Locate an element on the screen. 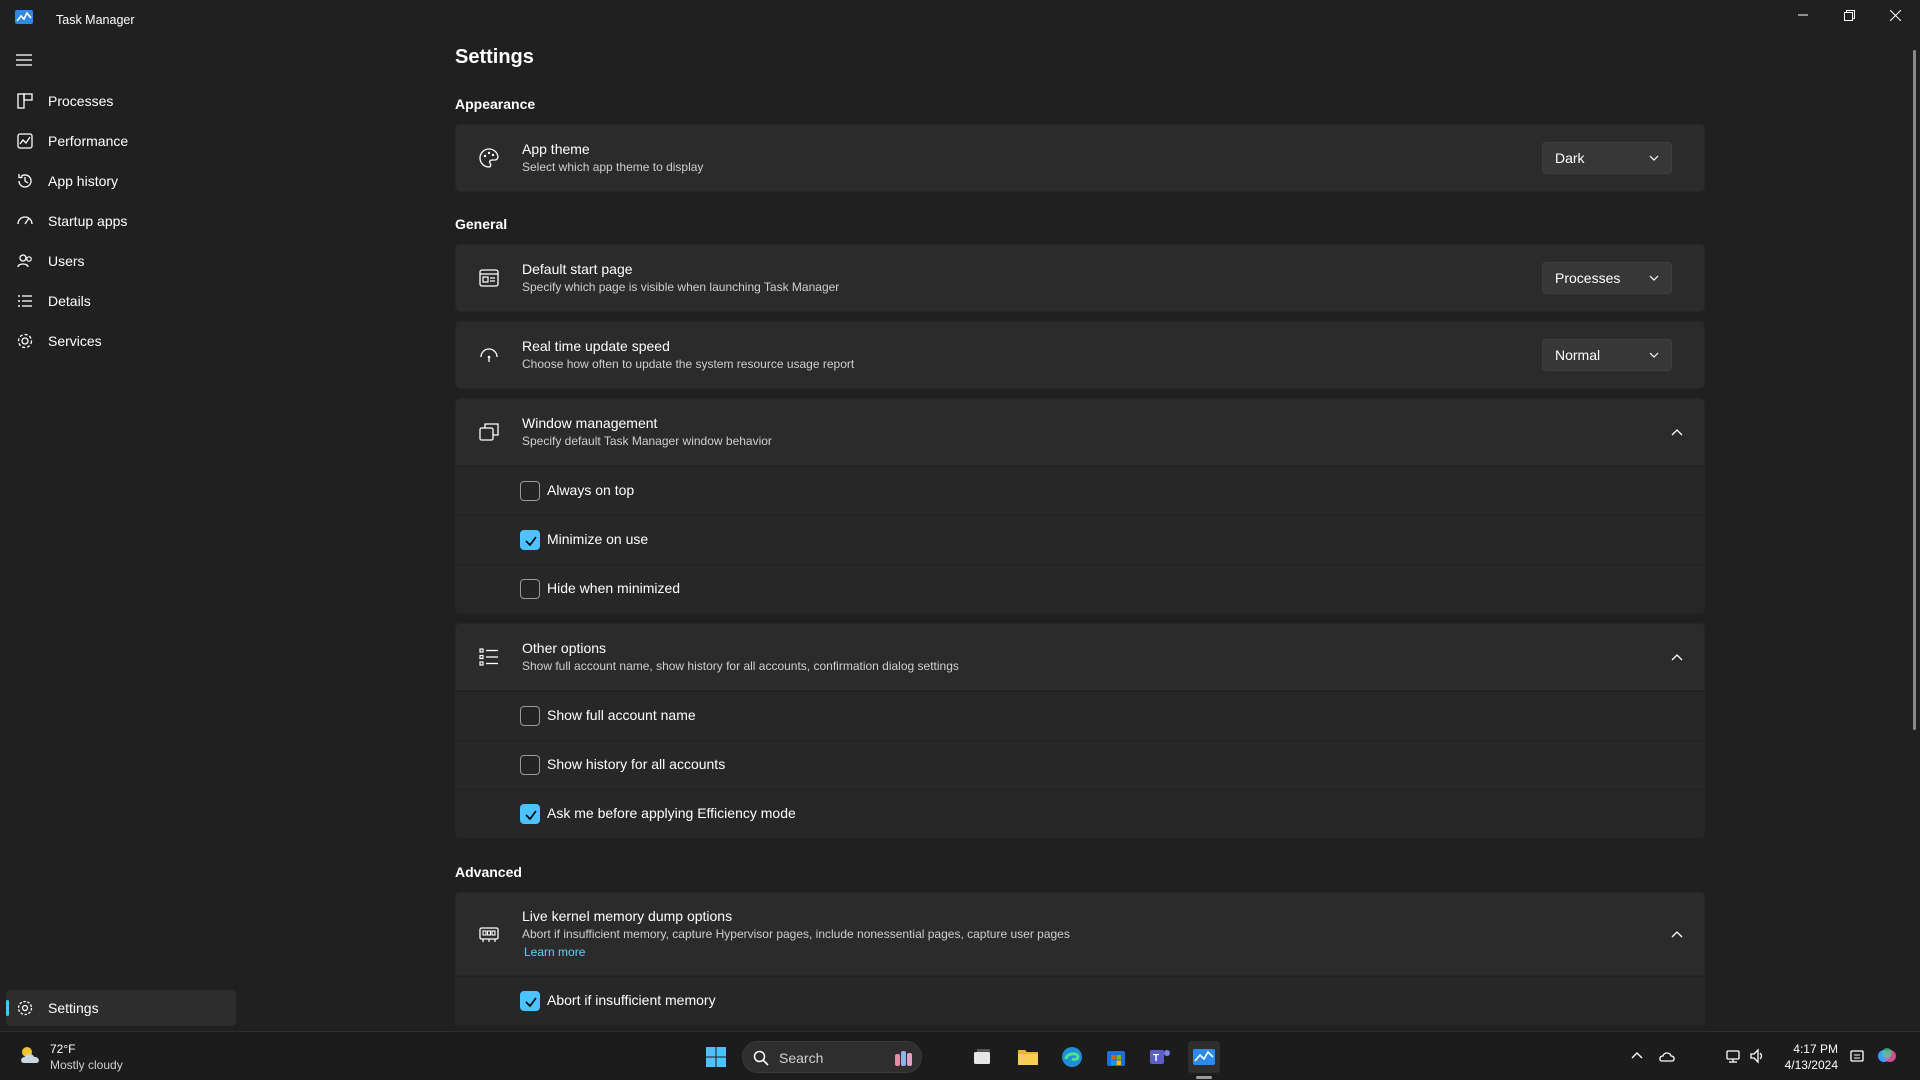 This screenshot has height=1080, width=1920. palette-icon is located at coordinates (489, 158).